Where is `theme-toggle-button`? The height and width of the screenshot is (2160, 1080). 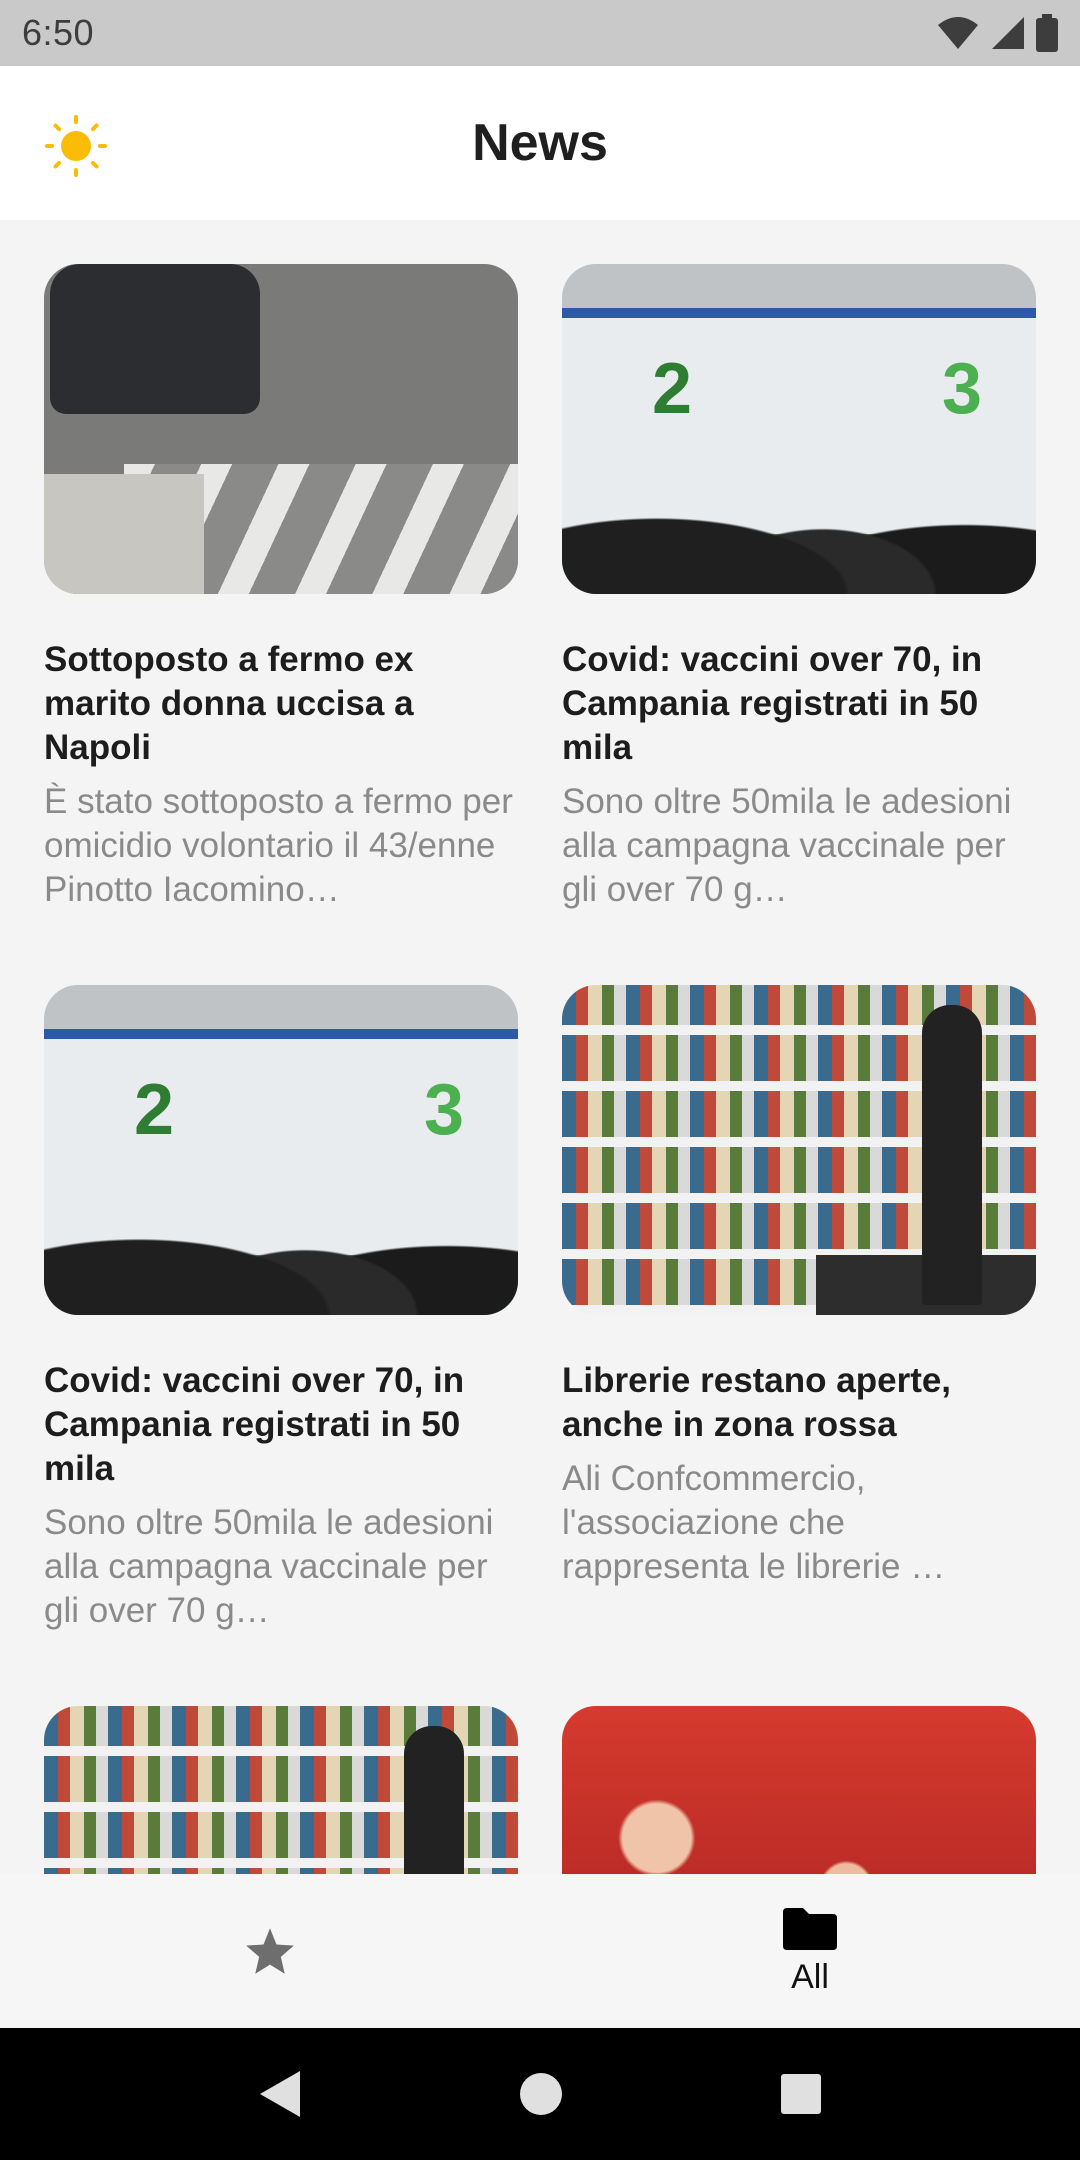 theme-toggle-button is located at coordinates (76, 146).